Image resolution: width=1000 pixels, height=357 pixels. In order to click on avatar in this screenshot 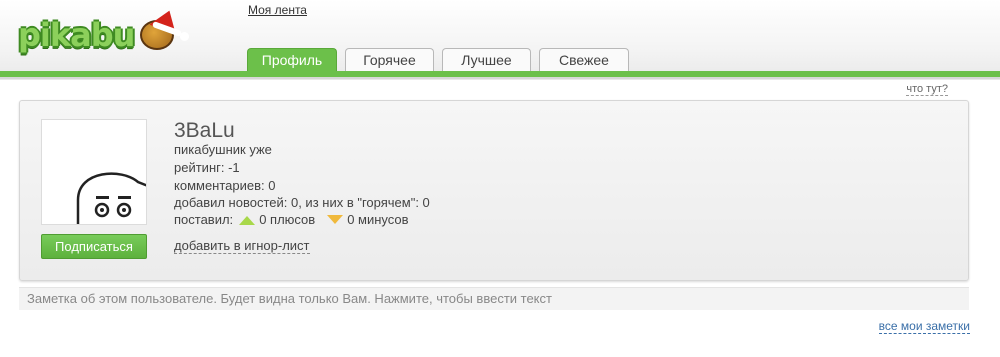, I will do `click(94, 172)`.